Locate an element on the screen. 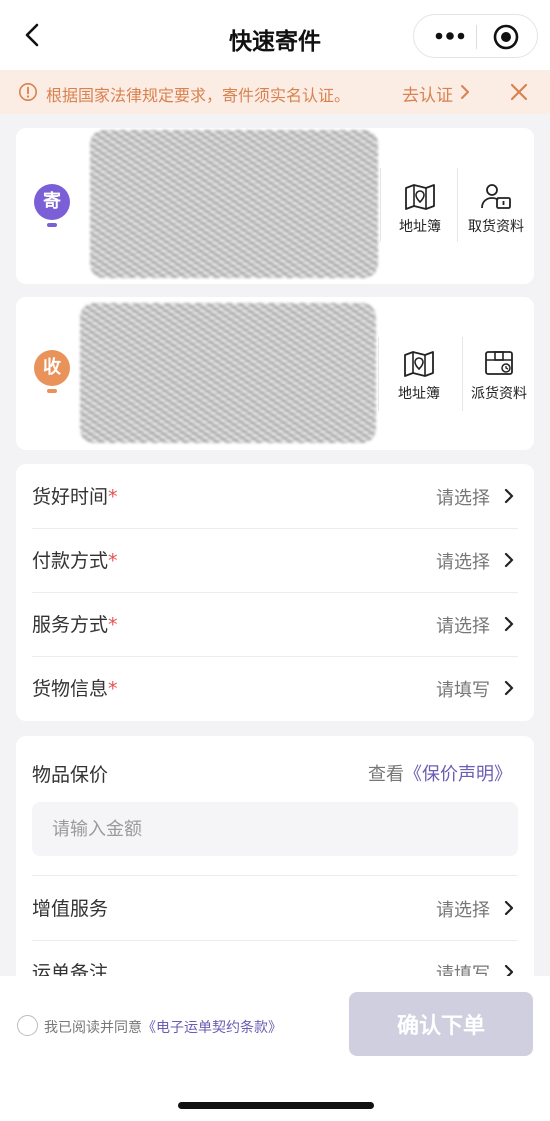  receiver-address-book-button: 地址簿 is located at coordinates (419, 376).